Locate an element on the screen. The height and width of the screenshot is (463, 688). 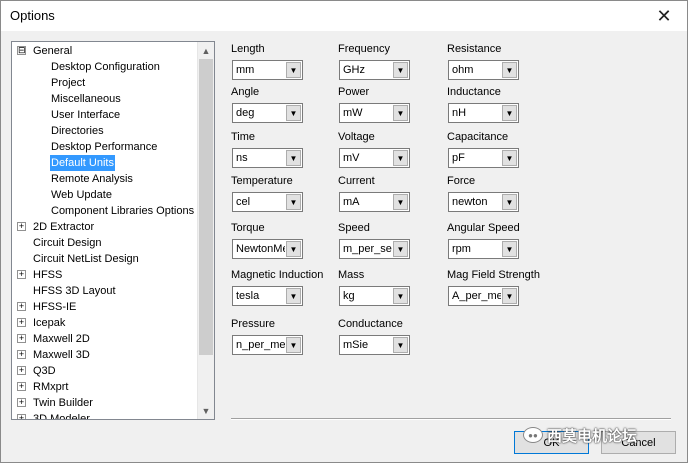
angle-select: deg ▼ is located at coordinates (267, 113).